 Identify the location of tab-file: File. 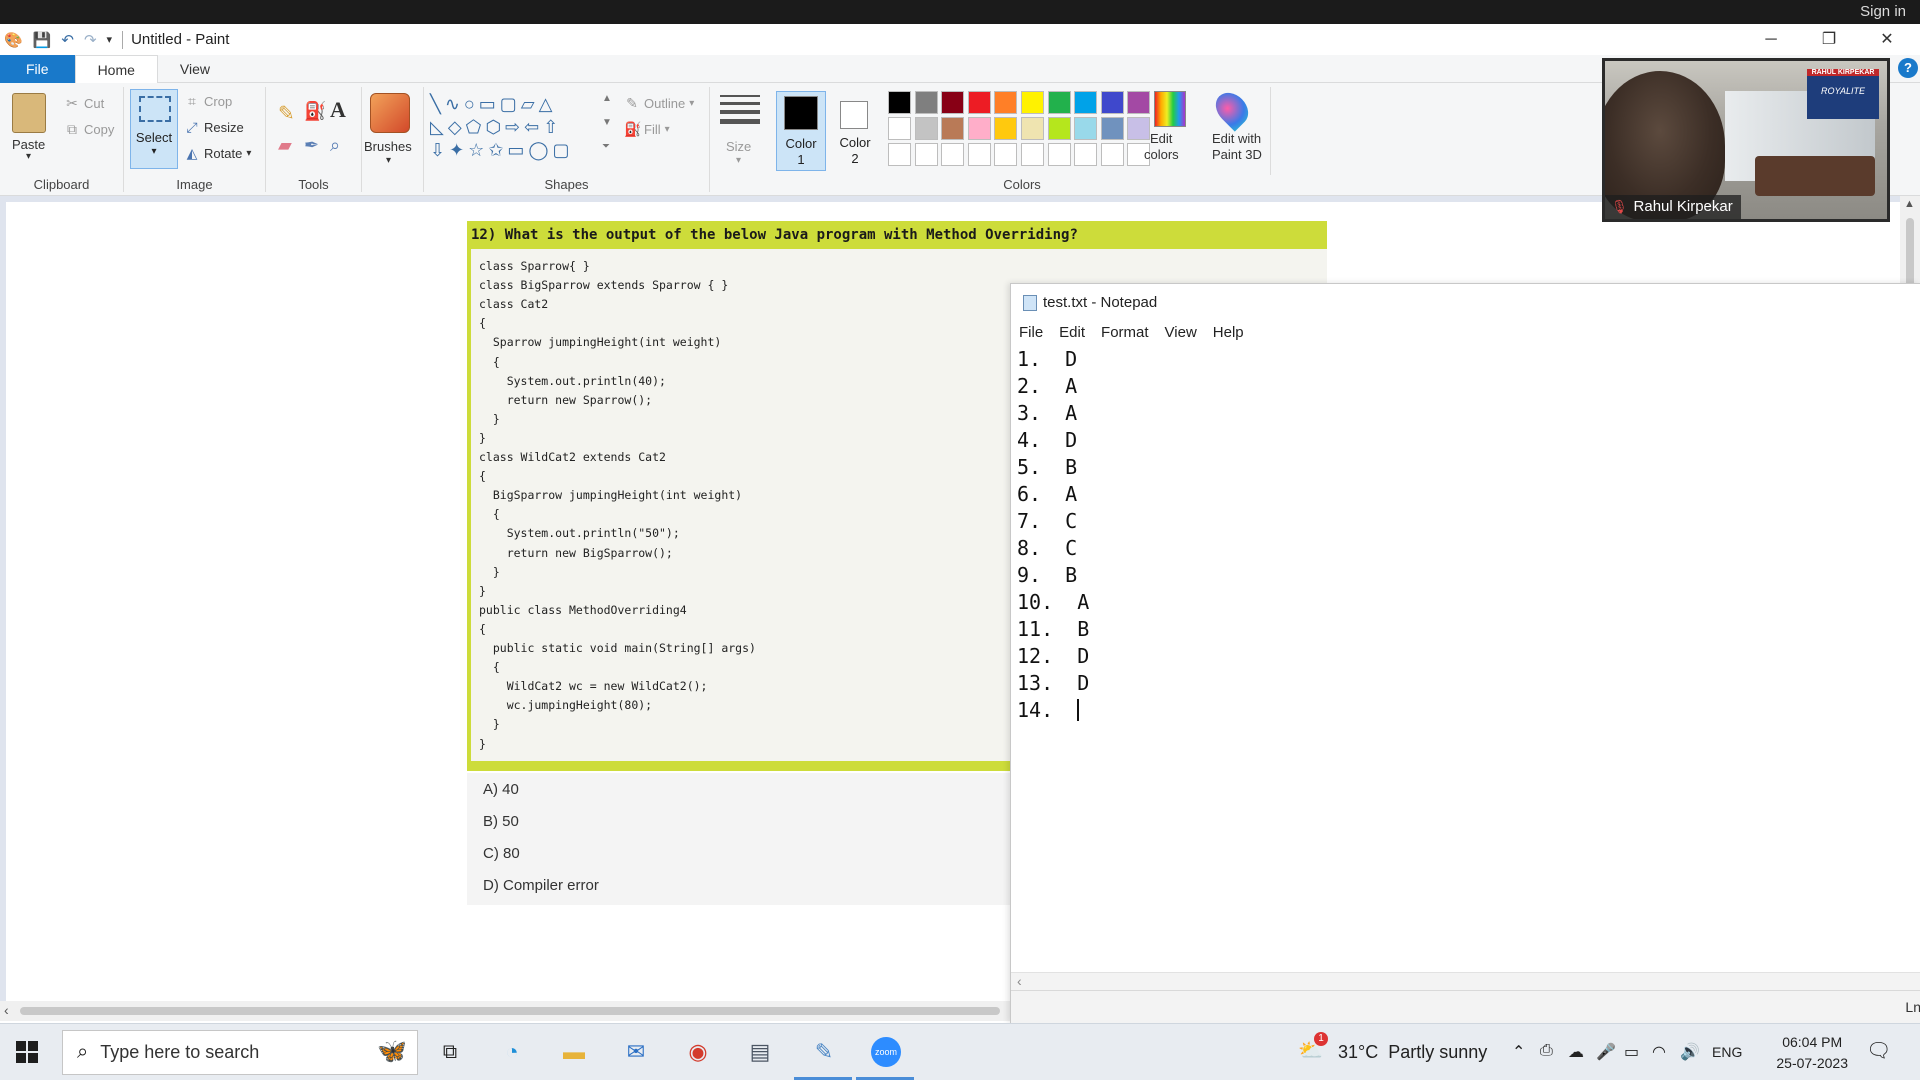
(37, 69).